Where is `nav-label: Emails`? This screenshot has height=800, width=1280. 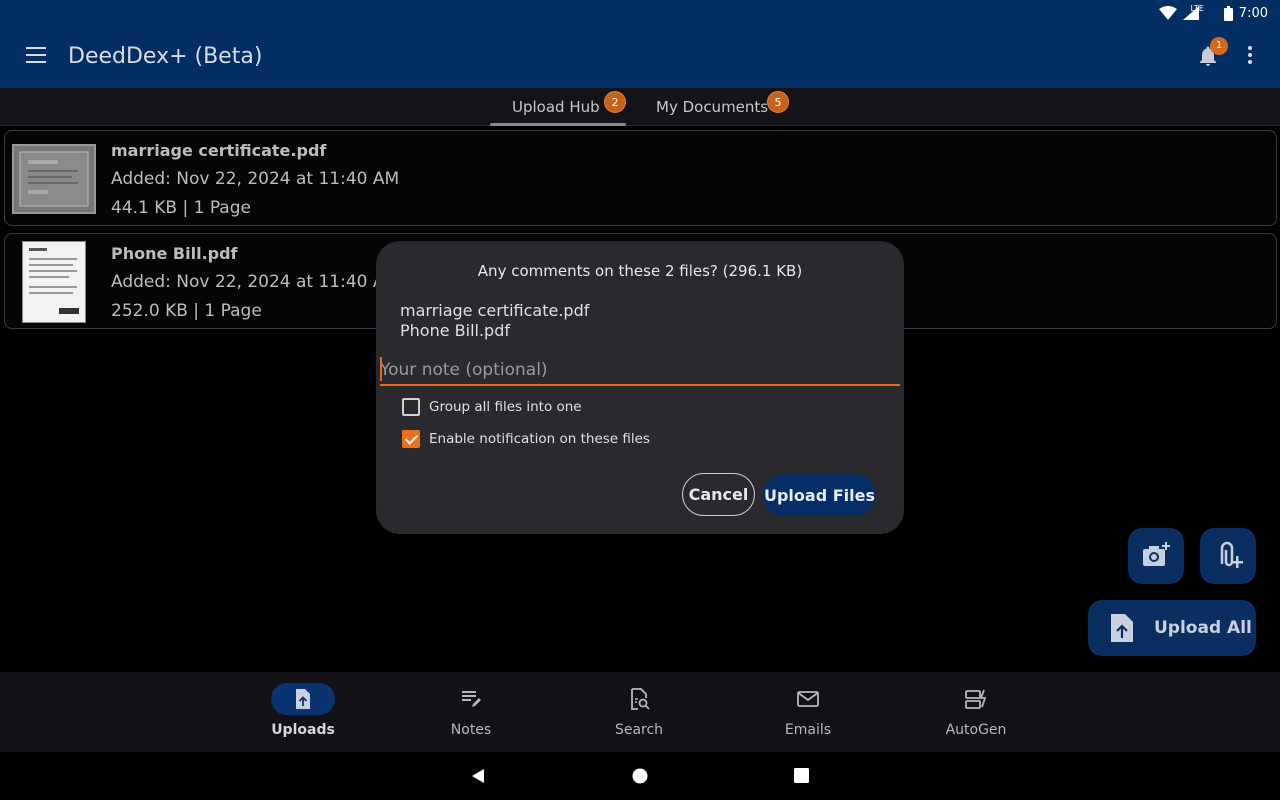 nav-label: Emails is located at coordinates (808, 730).